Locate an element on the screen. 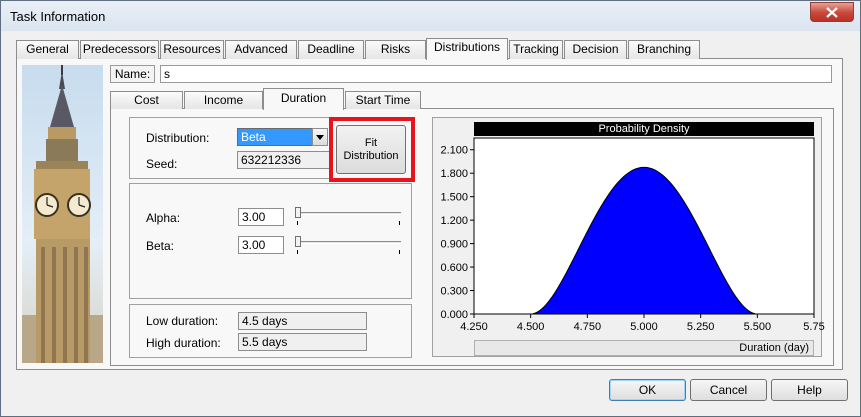 The image size is (861, 417). y-tick-label: 0.600 is located at coordinates (454, 268).